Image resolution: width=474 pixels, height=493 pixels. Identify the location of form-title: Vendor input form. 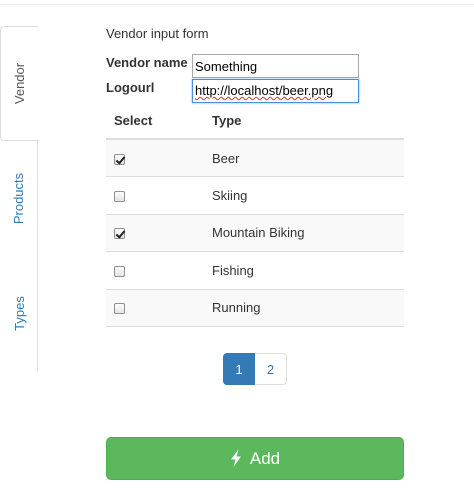
(157, 33).